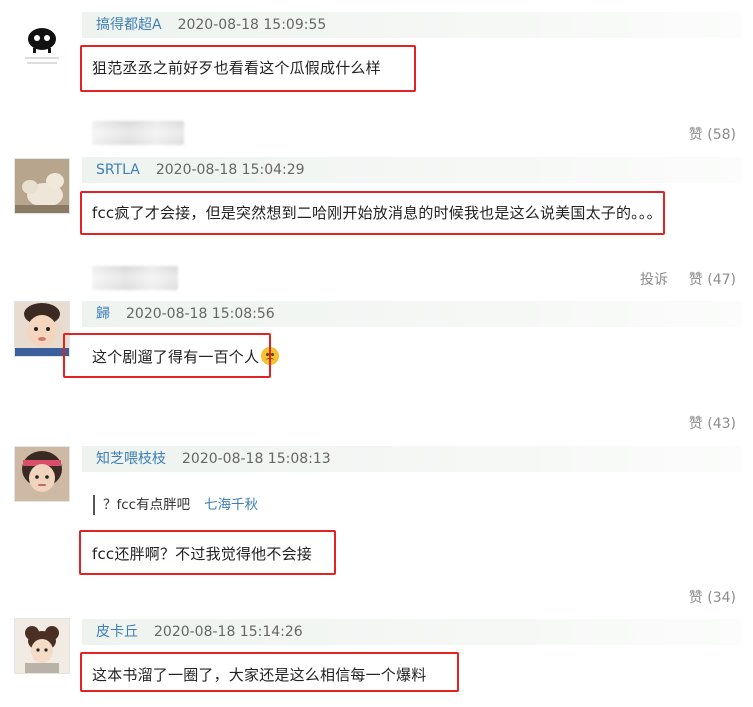 This screenshot has height=707, width=753. Describe the element at coordinates (376, 281) in the screenshot. I see `comment-footer: 投诉 赞 (47)` at that location.